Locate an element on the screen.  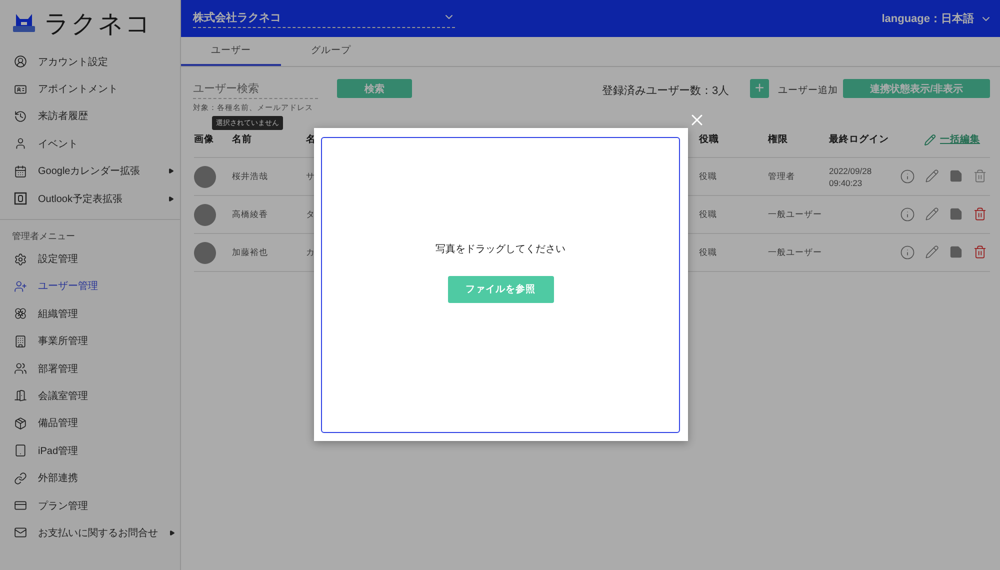
add-user-label: ユーザー追加 is located at coordinates (808, 90).